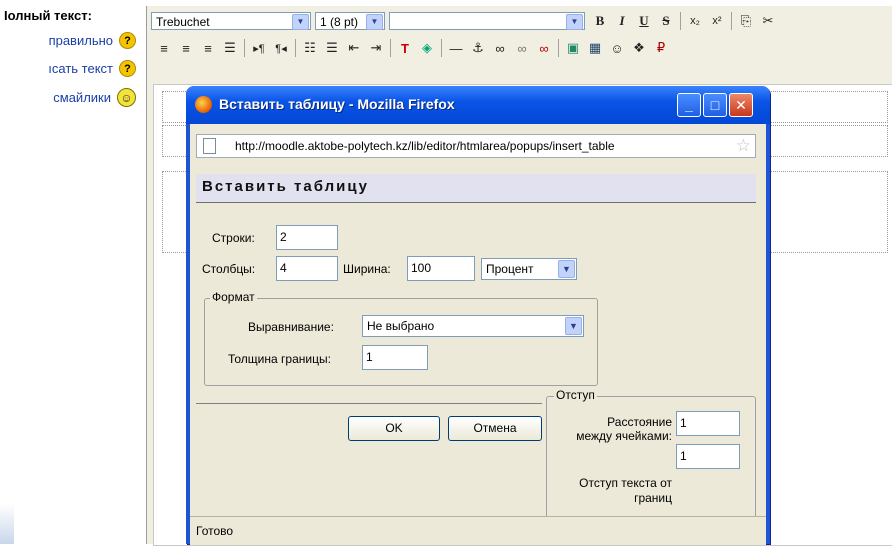  I want to click on rows-label: Строки:, so click(233, 238).